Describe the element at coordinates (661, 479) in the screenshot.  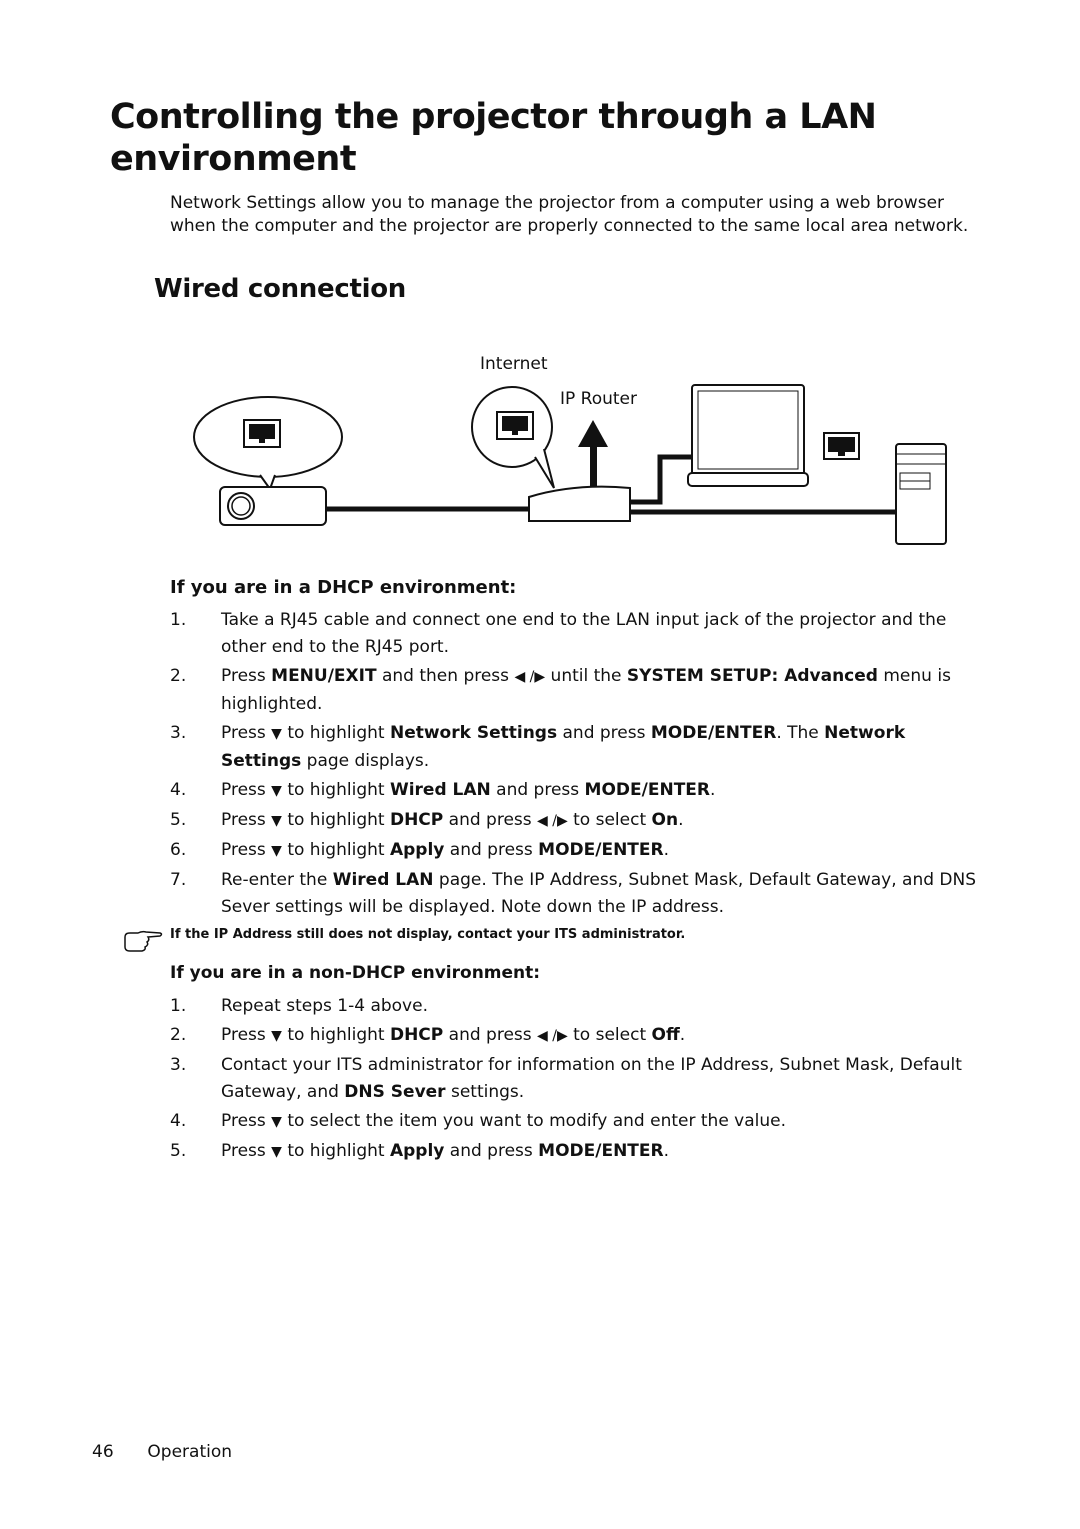
I see `lan-cable` at that location.